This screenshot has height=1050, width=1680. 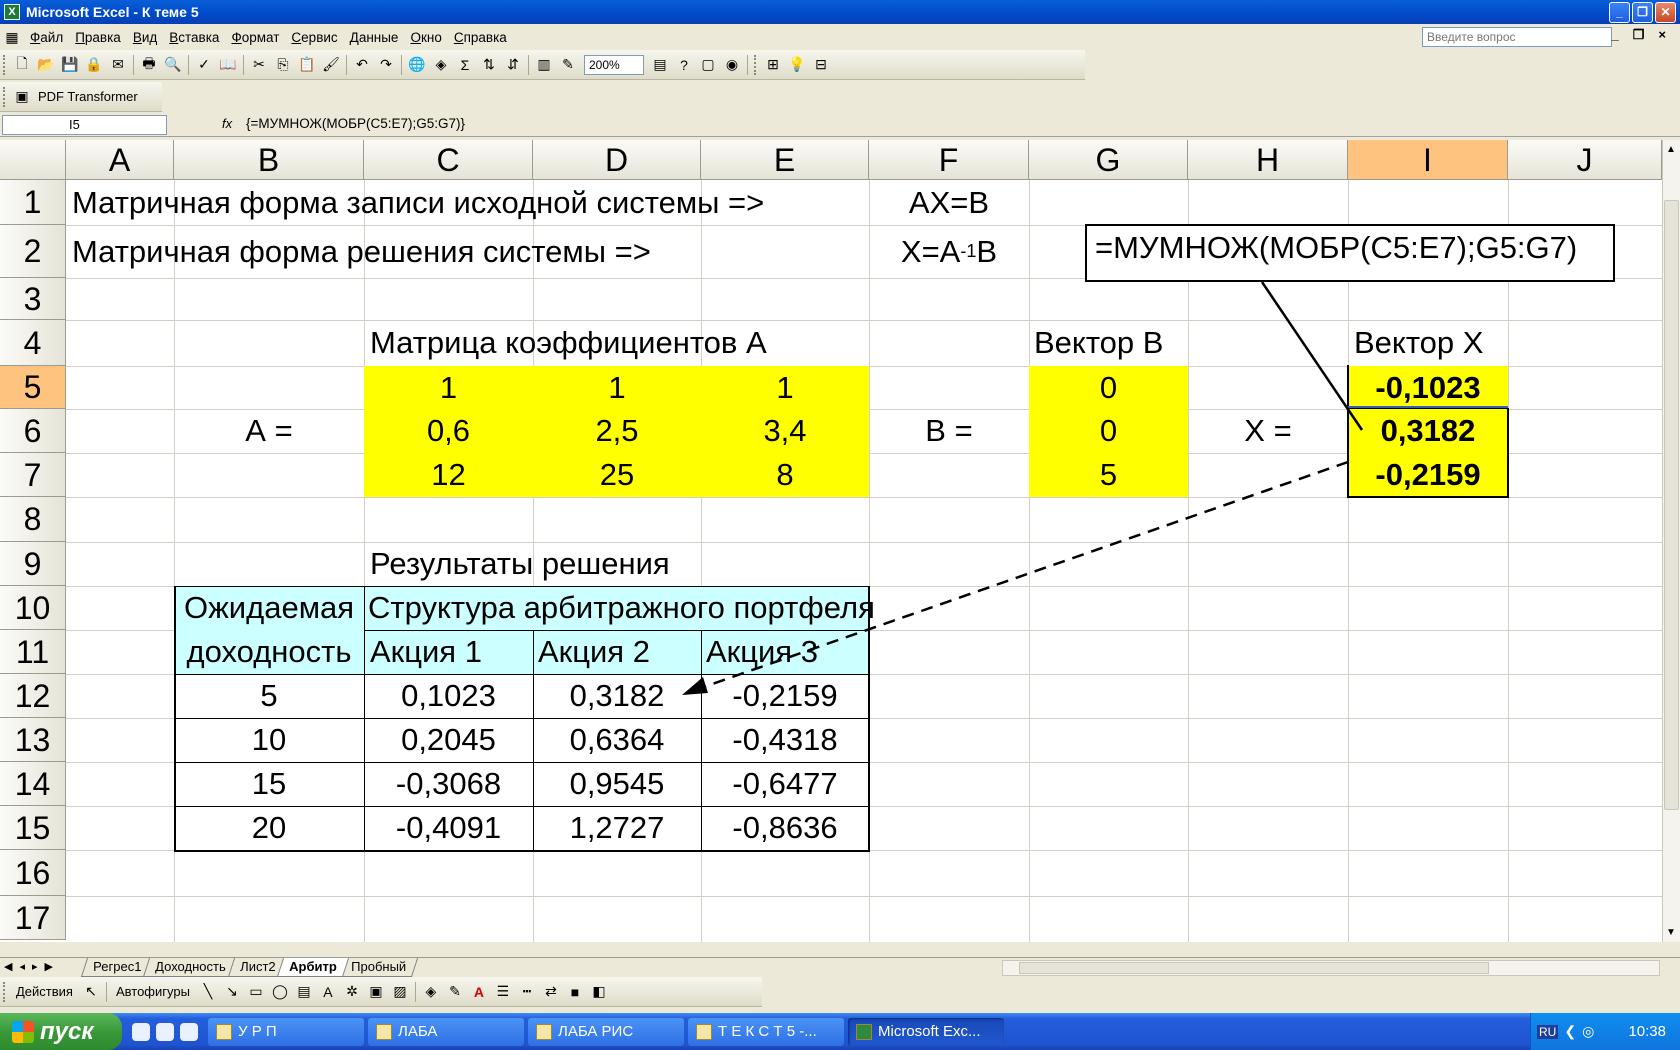 I want to click on desktop-icon, so click(x=189, y=1031).